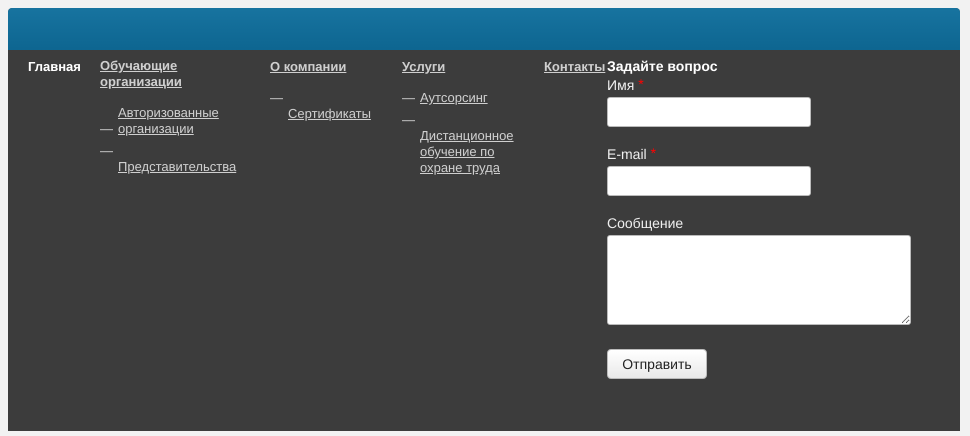 The image size is (970, 436). Describe the element at coordinates (424, 67) in the screenshot. I see `nav-link: Услуги` at that location.